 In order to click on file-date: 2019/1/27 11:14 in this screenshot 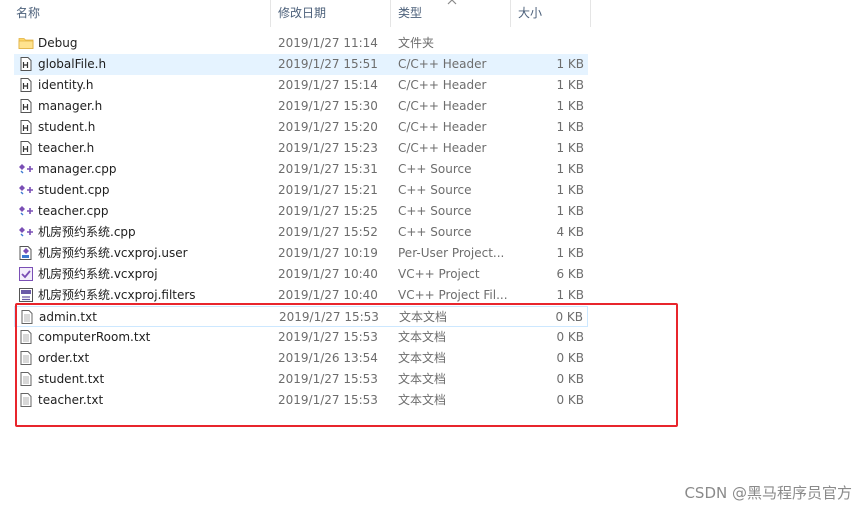, I will do `click(328, 43)`.